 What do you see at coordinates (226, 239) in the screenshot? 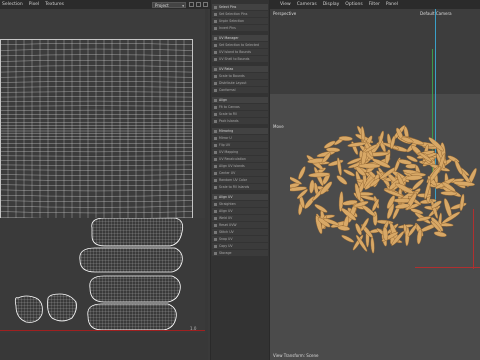
I see `sidebar-item-label: Snap UV` at bounding box center [226, 239].